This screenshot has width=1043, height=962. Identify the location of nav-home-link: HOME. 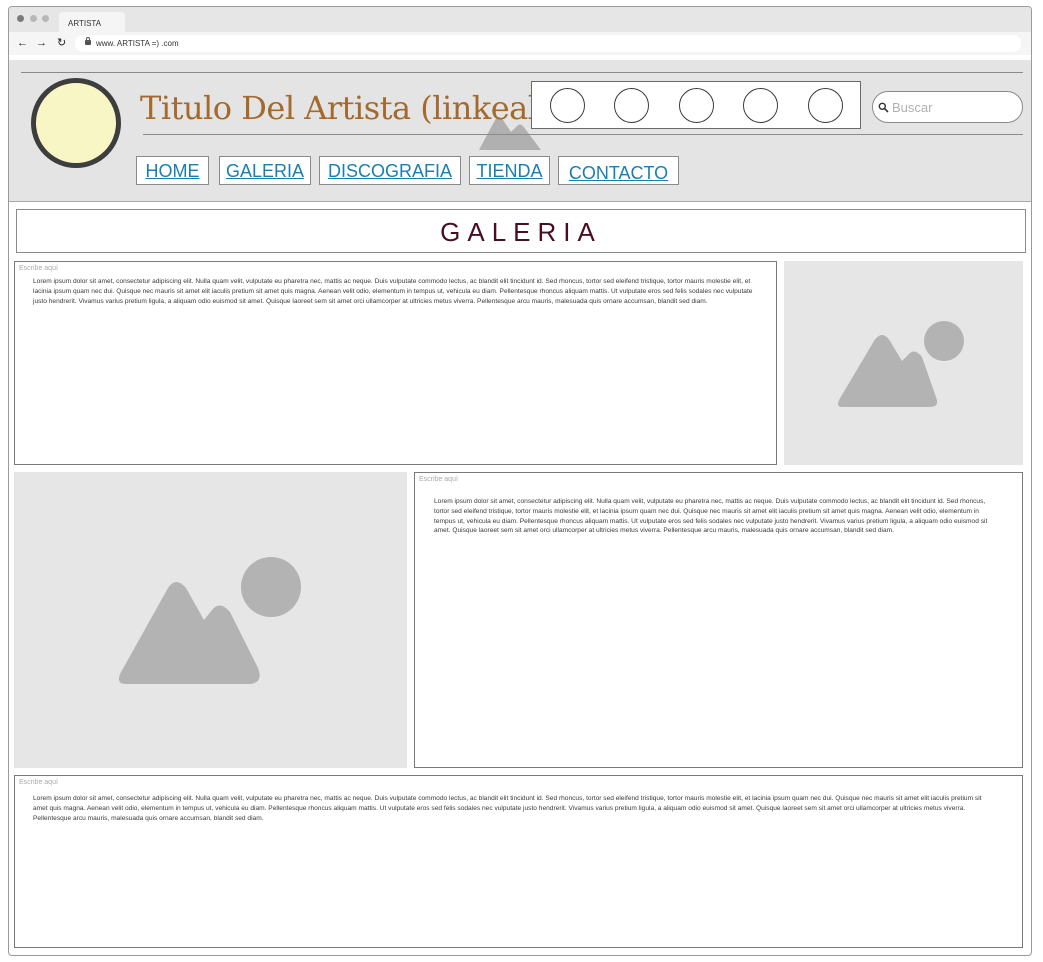
(172, 171).